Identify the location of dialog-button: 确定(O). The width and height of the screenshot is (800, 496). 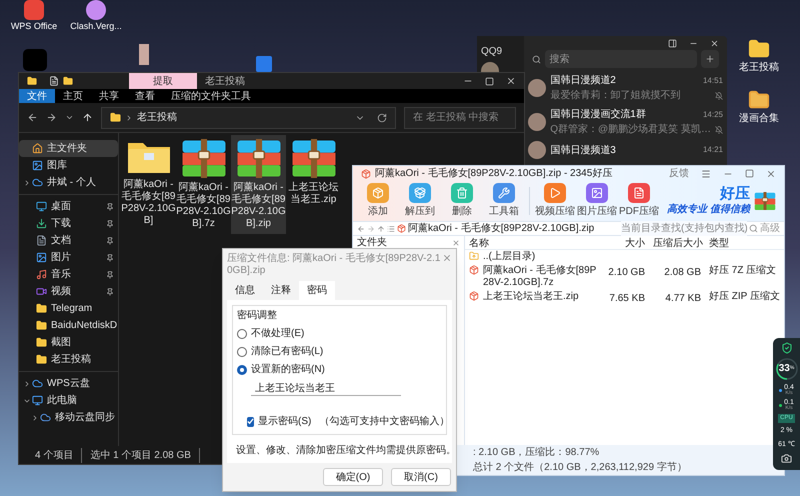
(353, 477).